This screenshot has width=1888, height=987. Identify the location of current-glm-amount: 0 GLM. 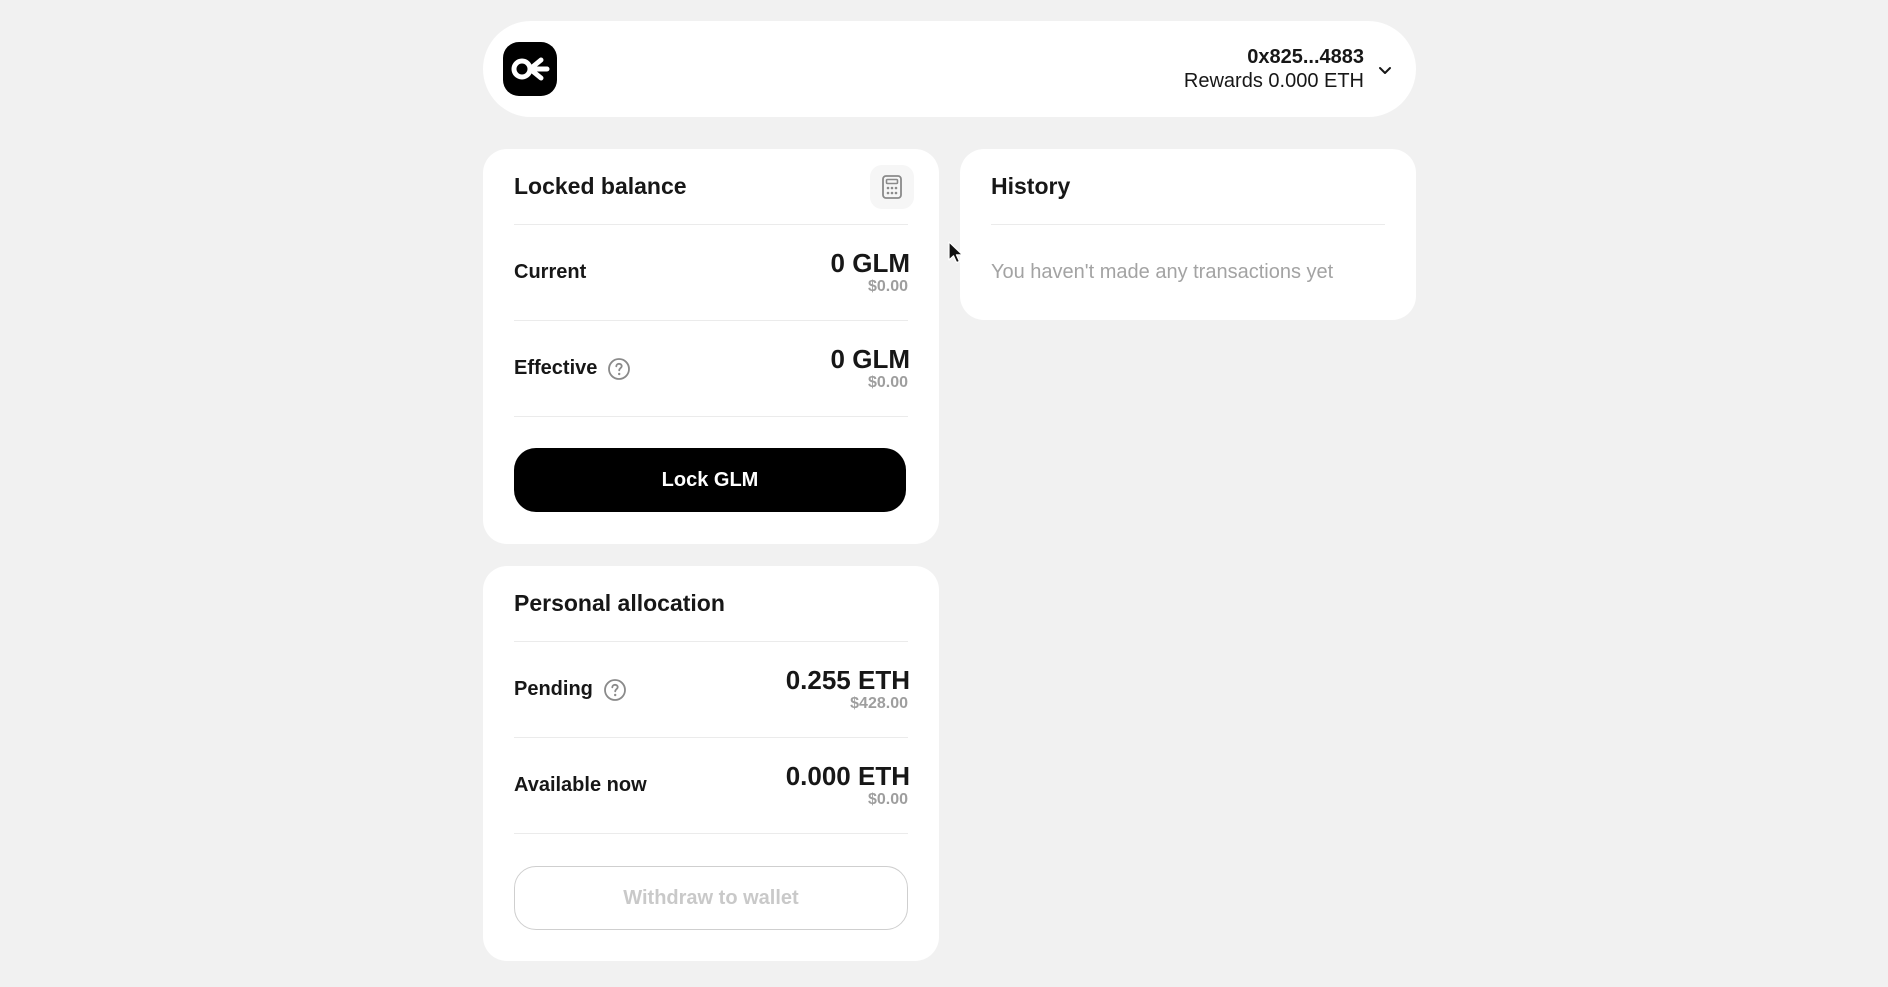
(870, 262).